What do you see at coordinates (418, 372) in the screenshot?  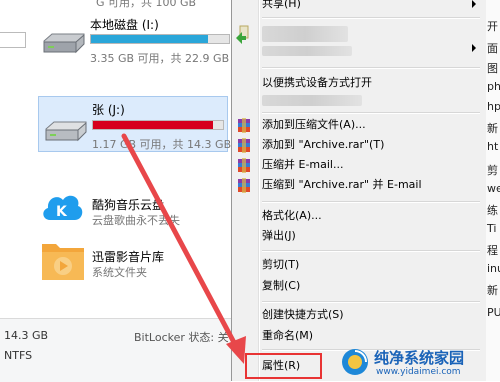 I see `watermark-url: www.yidaimei.com` at bounding box center [418, 372].